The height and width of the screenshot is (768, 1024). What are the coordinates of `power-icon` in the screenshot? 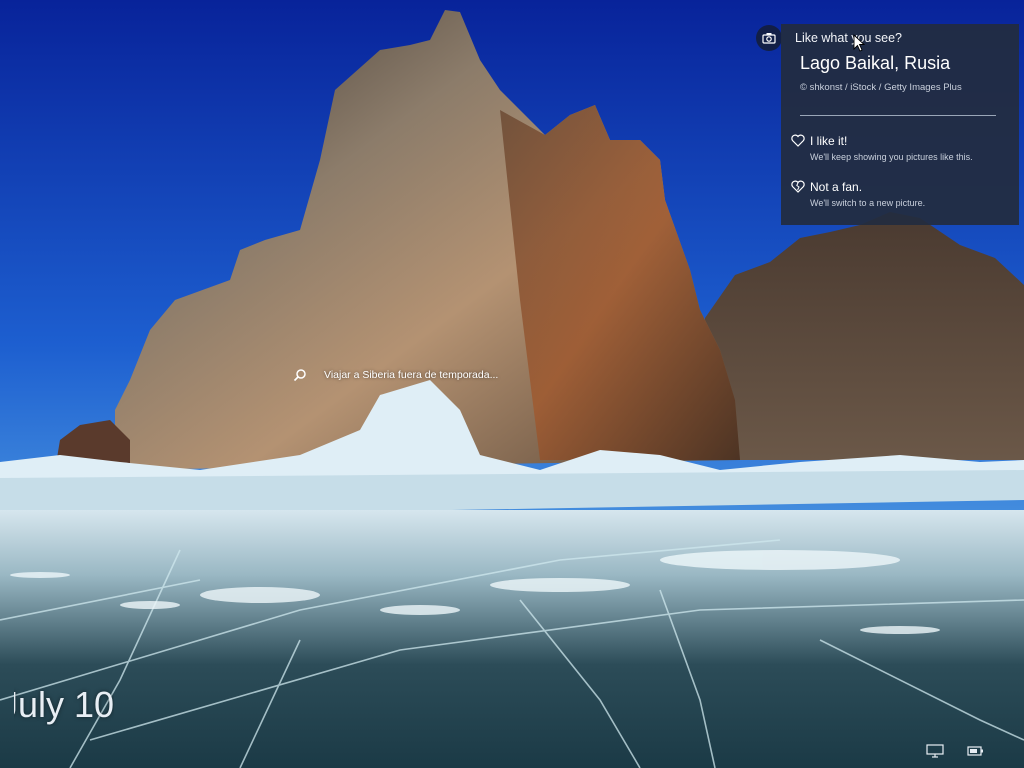 It's located at (975, 751).